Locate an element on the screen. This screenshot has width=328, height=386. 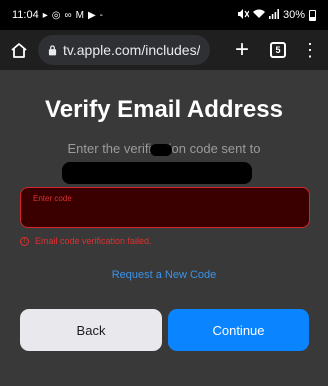
instagram-icon: ◎ is located at coordinates (56, 15).